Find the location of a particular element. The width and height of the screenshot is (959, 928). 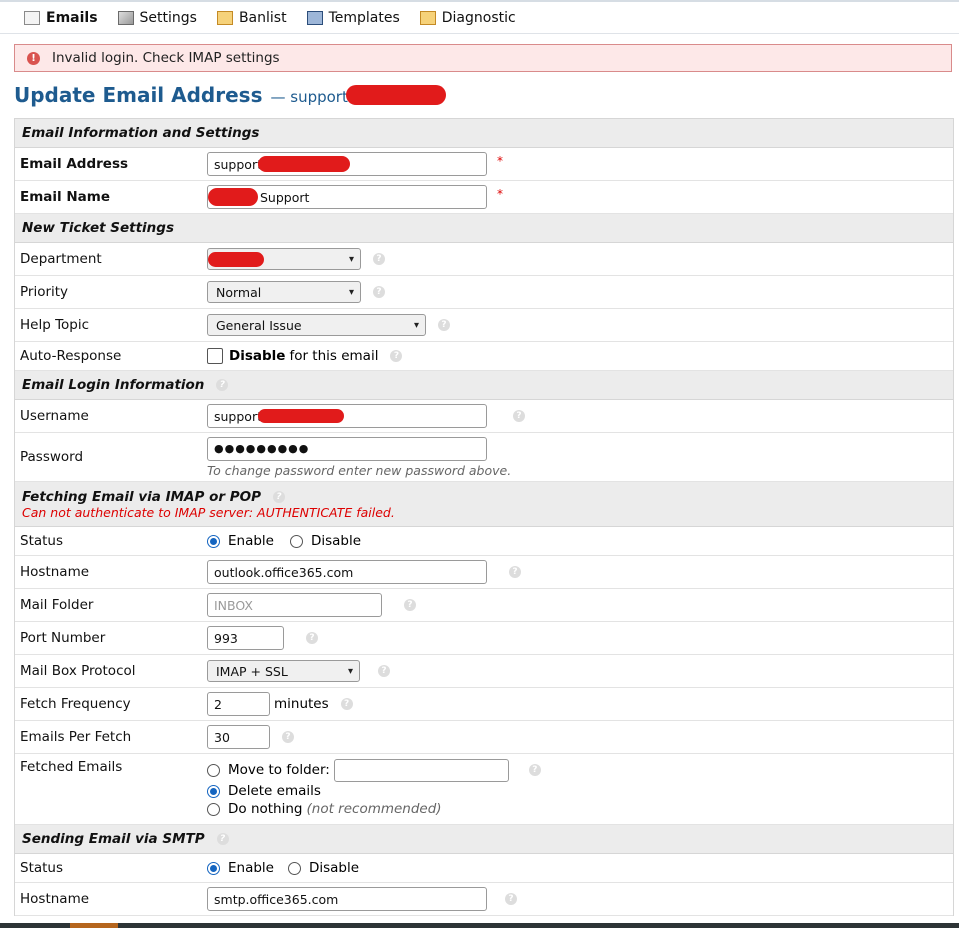

fetch-disable-radio is located at coordinates (296, 541).